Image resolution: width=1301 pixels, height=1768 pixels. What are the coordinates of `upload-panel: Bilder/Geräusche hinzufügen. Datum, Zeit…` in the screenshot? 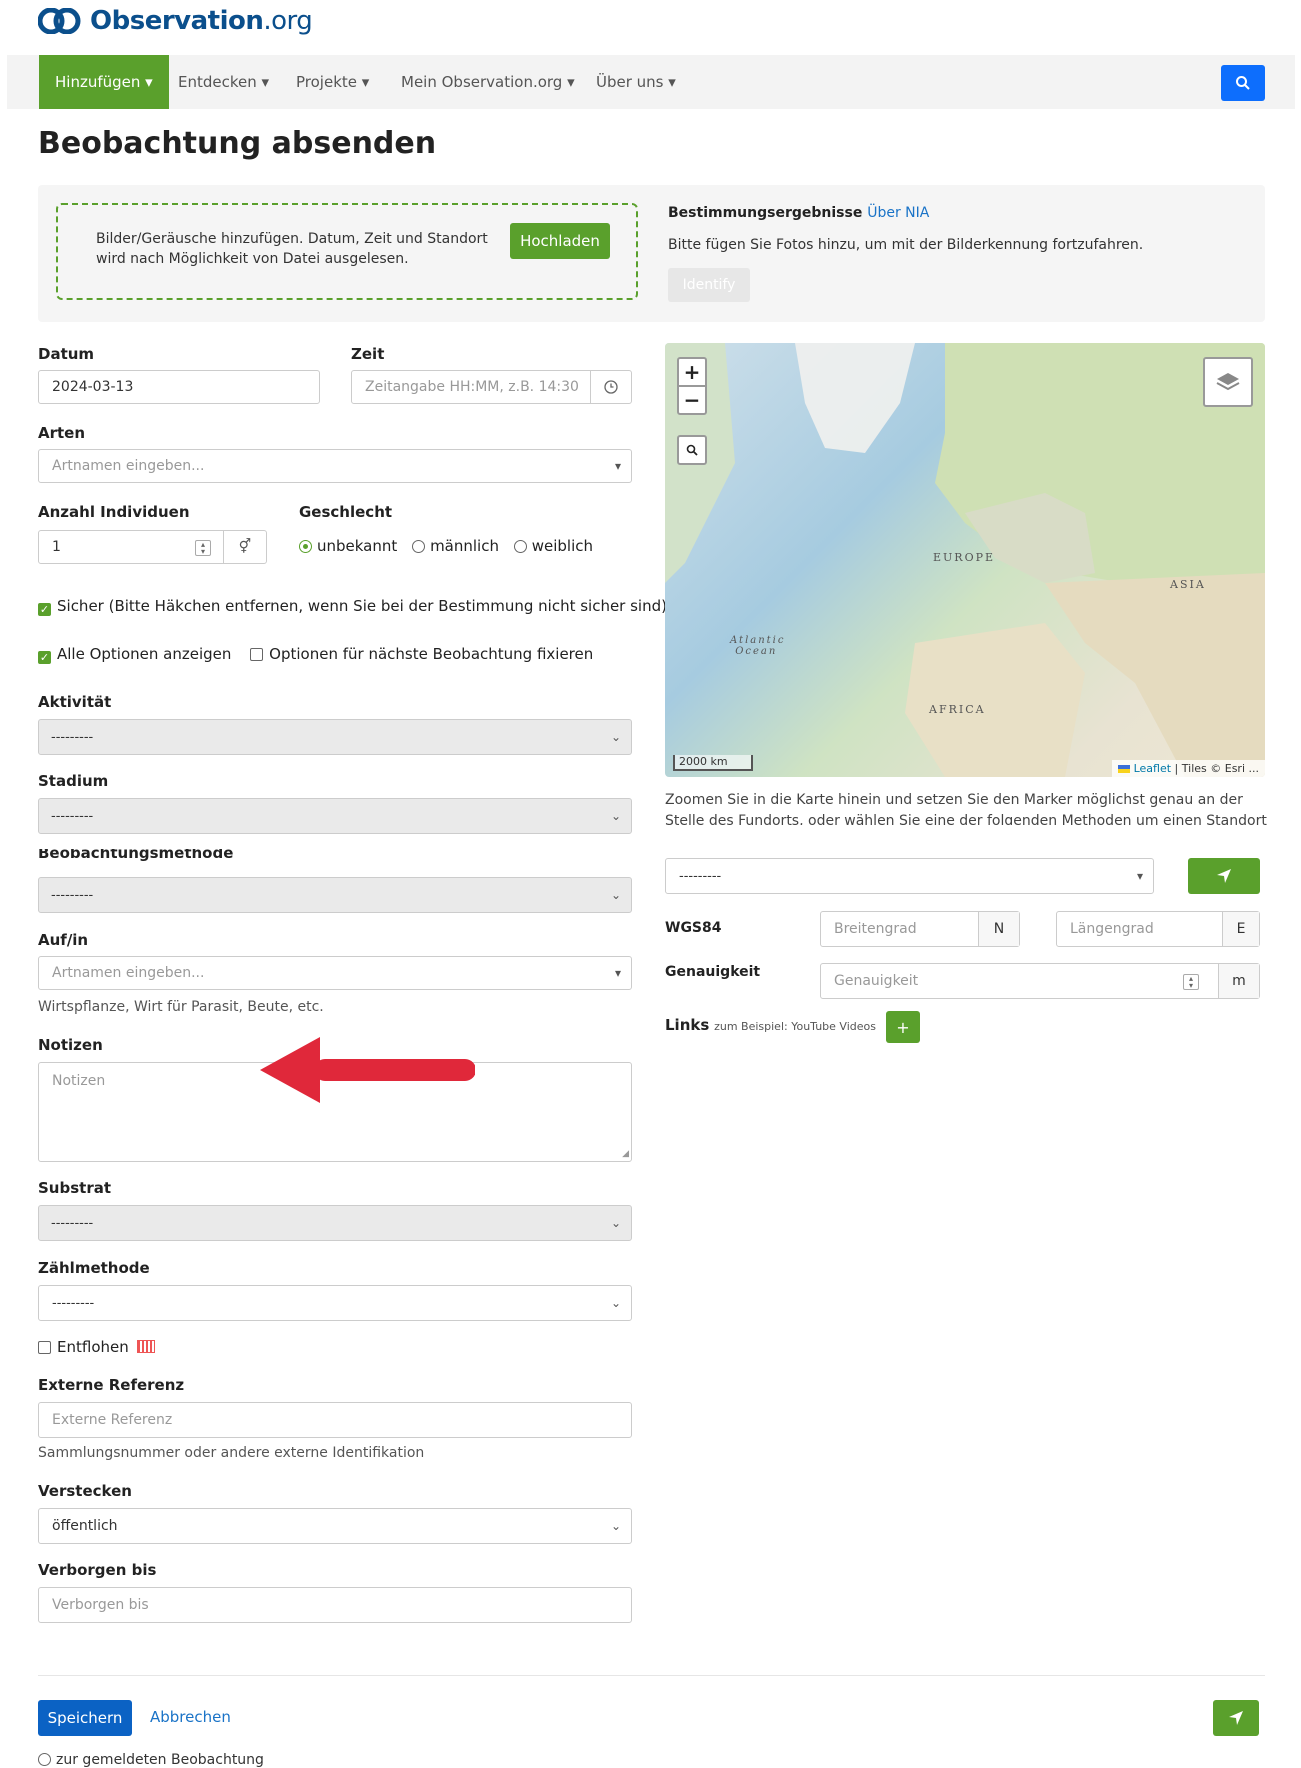 It's located at (651, 253).